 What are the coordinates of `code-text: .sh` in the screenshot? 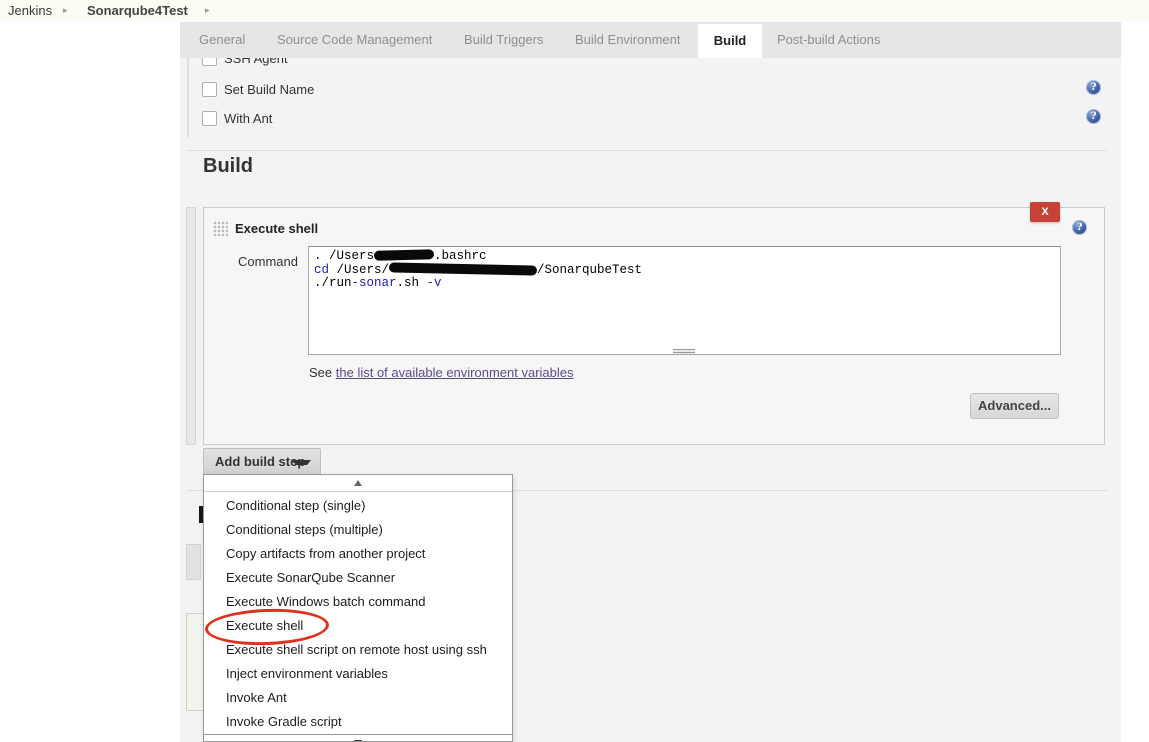 It's located at (411, 283).